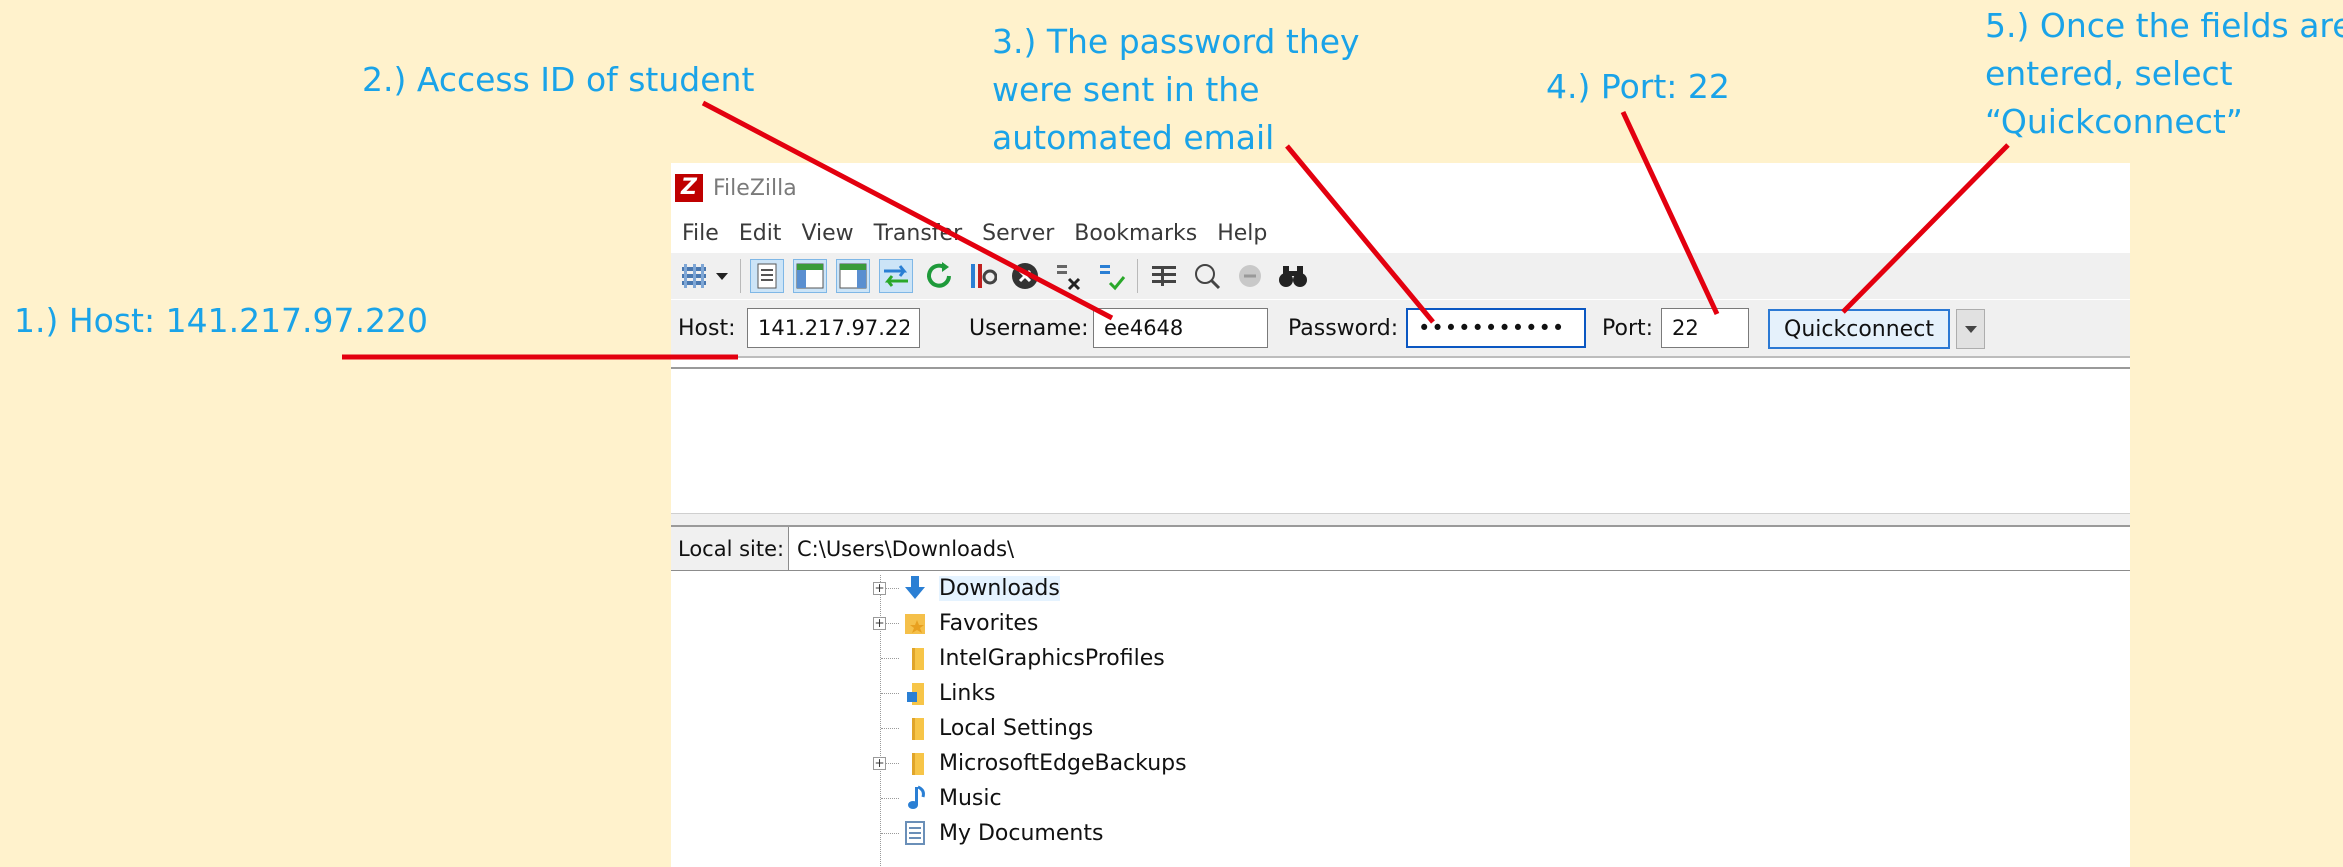  I want to click on menu-server: Server, so click(1017, 233).